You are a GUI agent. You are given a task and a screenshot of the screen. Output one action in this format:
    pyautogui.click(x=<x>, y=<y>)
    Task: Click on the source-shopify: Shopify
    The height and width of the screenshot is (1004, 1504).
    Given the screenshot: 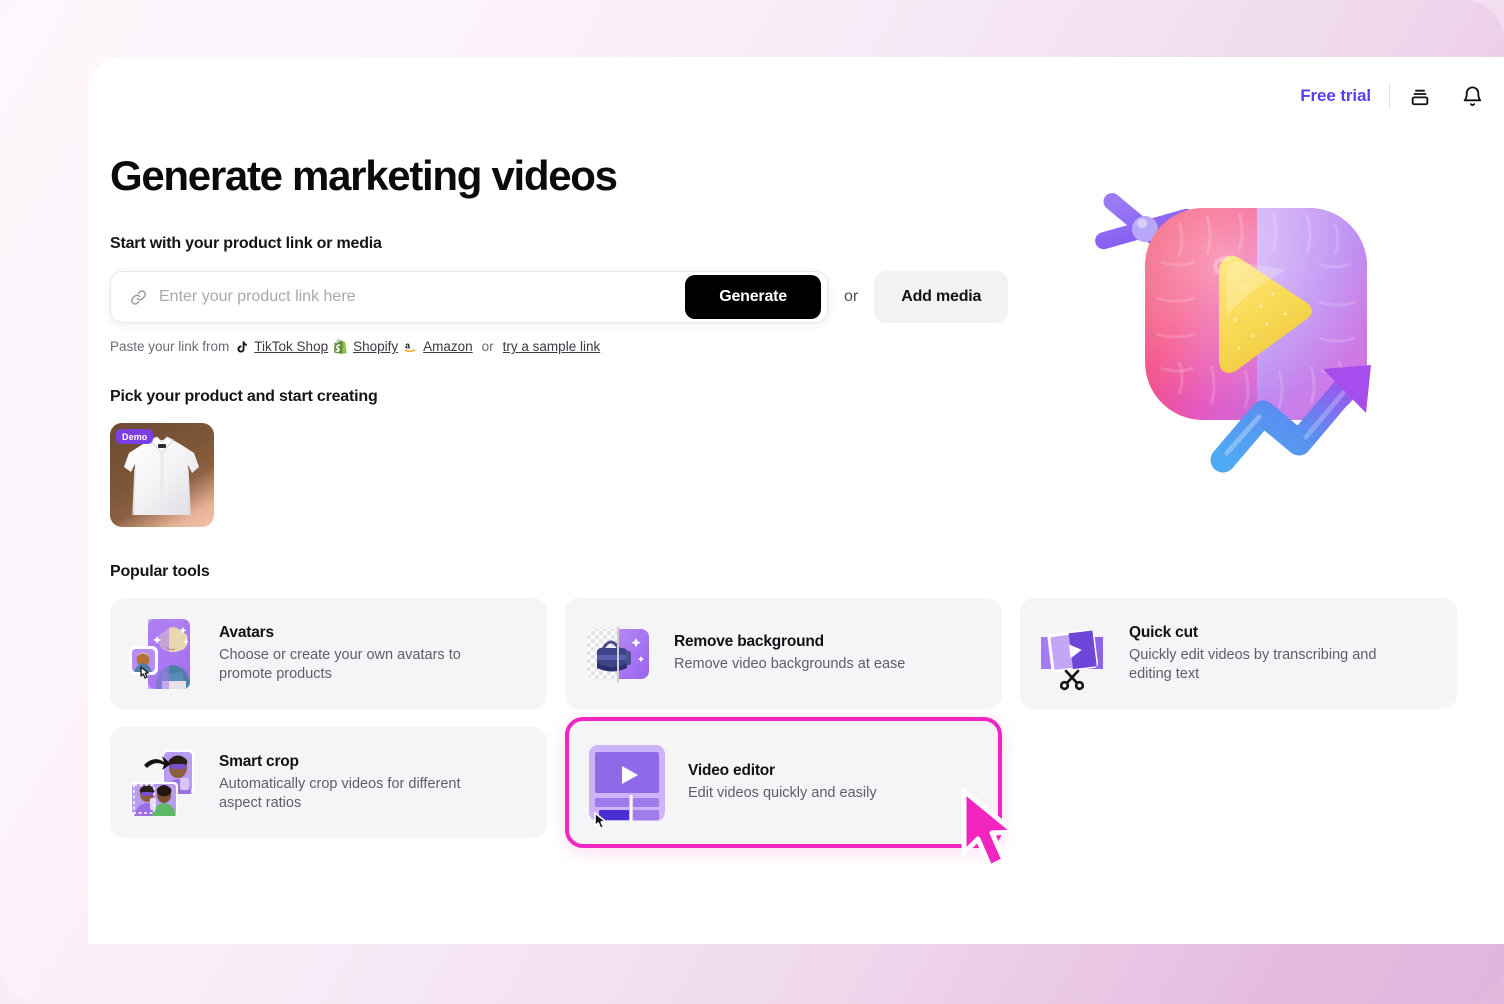 What is the action you would take?
    pyautogui.click(x=366, y=347)
    